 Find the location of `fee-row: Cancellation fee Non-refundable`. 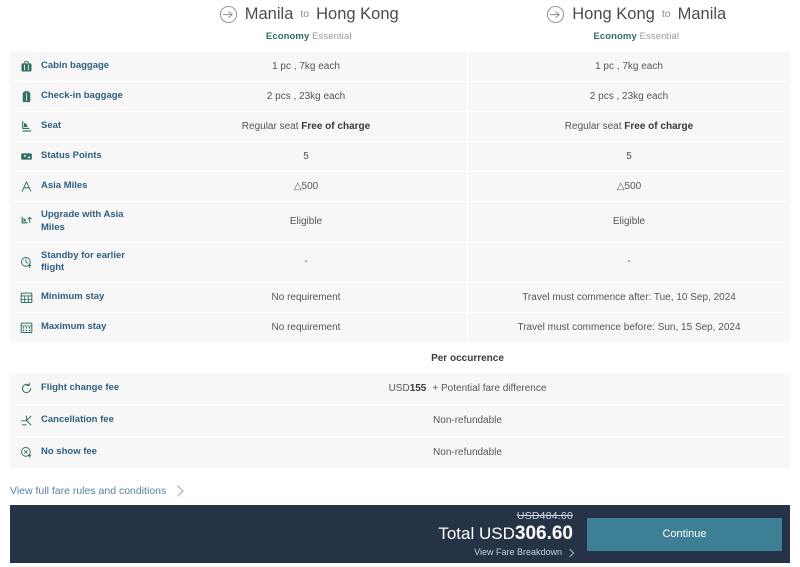

fee-row: Cancellation fee Non-refundable is located at coordinates (400, 421).